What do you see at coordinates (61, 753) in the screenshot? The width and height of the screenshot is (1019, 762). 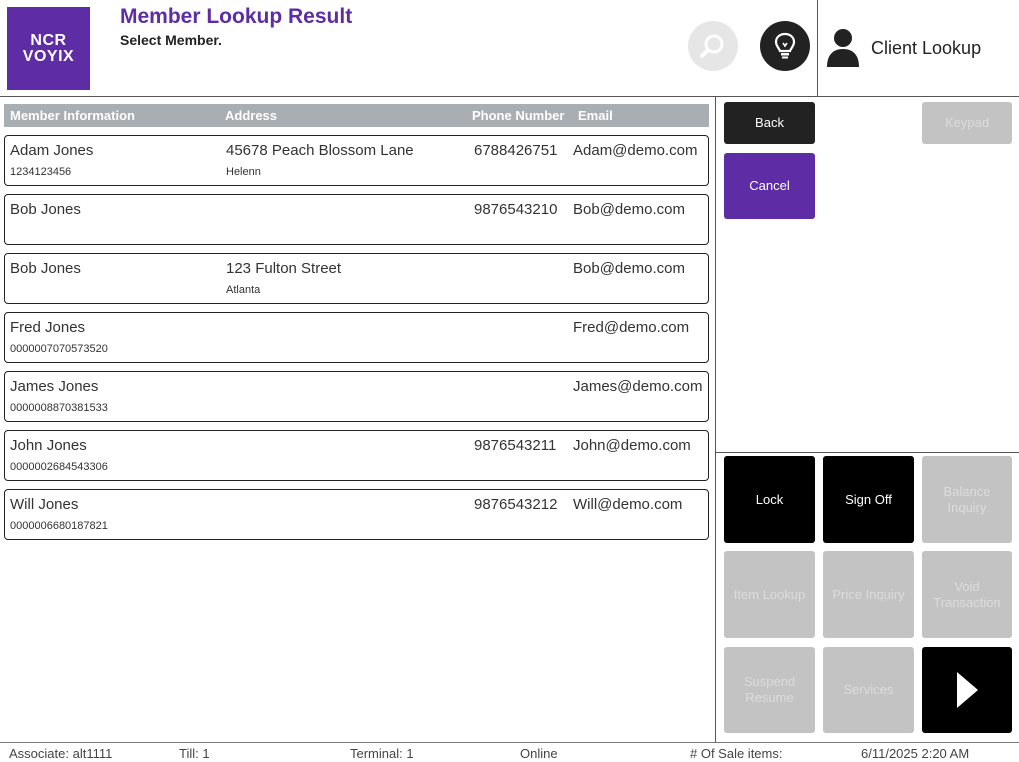 I see `status-associate: Associate: alt1111` at bounding box center [61, 753].